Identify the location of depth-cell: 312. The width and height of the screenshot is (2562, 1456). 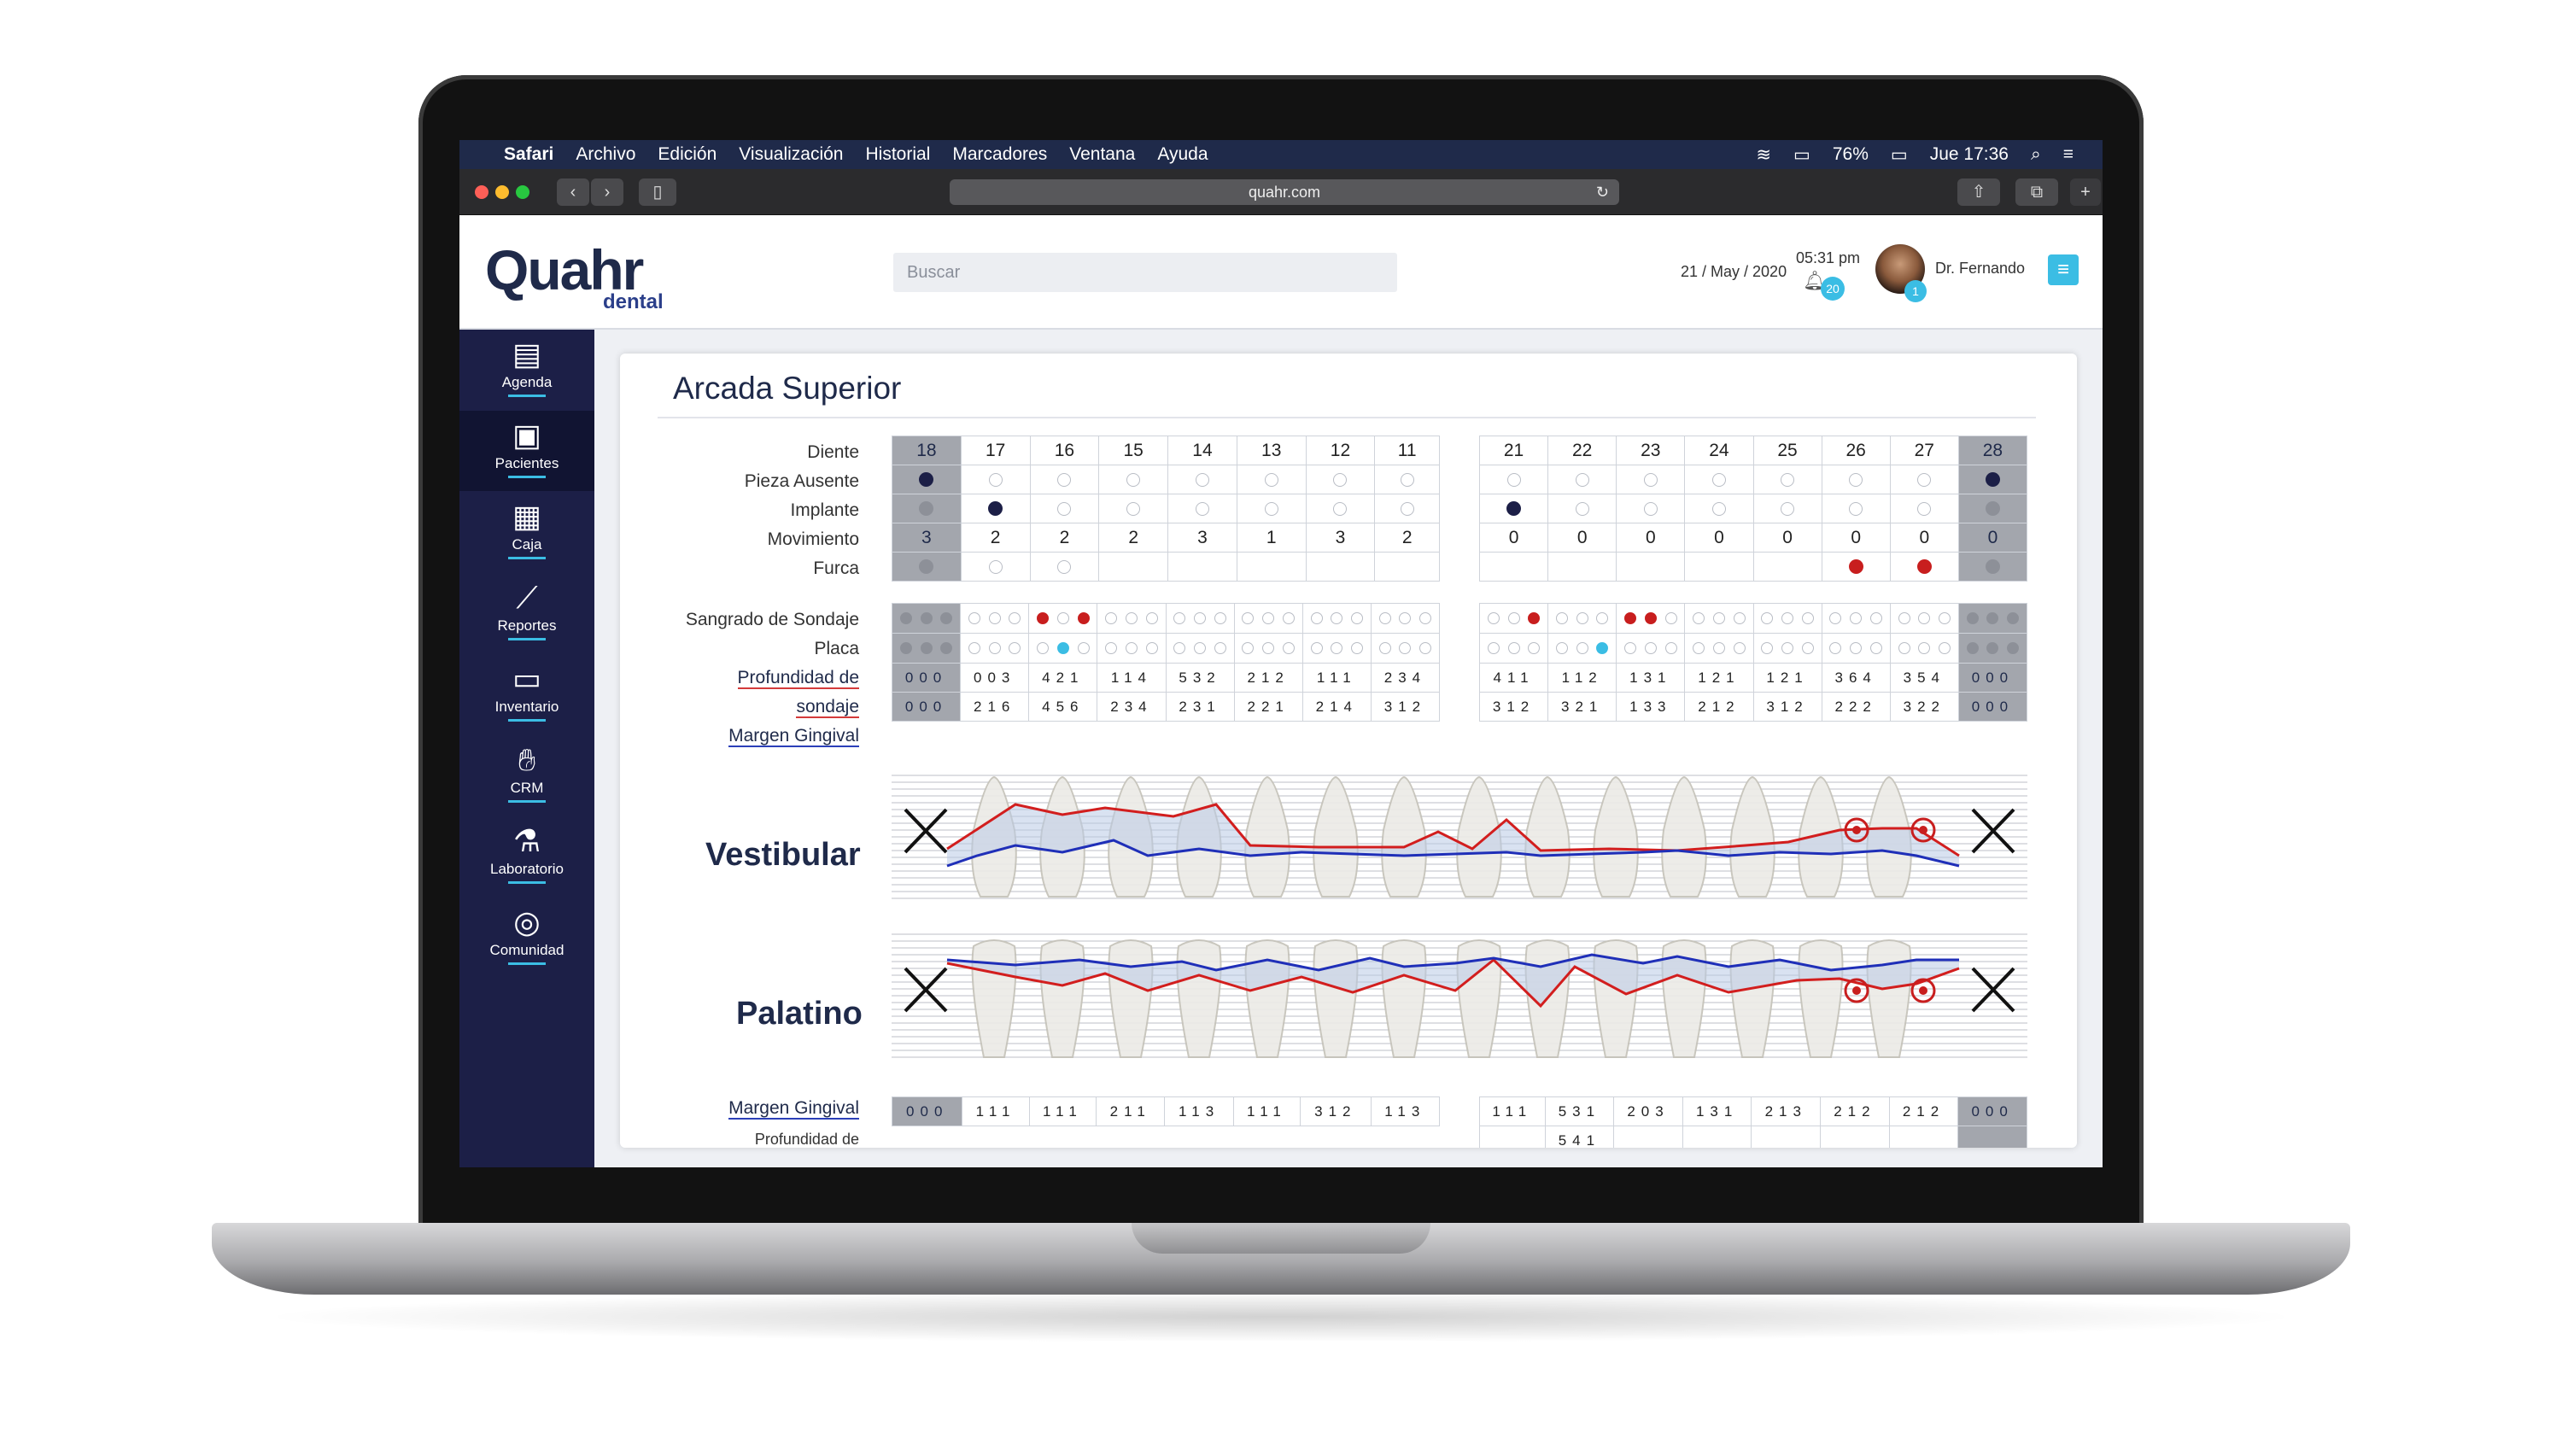
(1405, 707).